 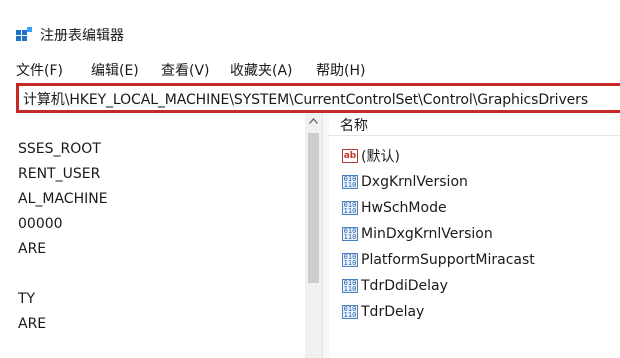 I want to click on tree-scrollbar, so click(x=313, y=235).